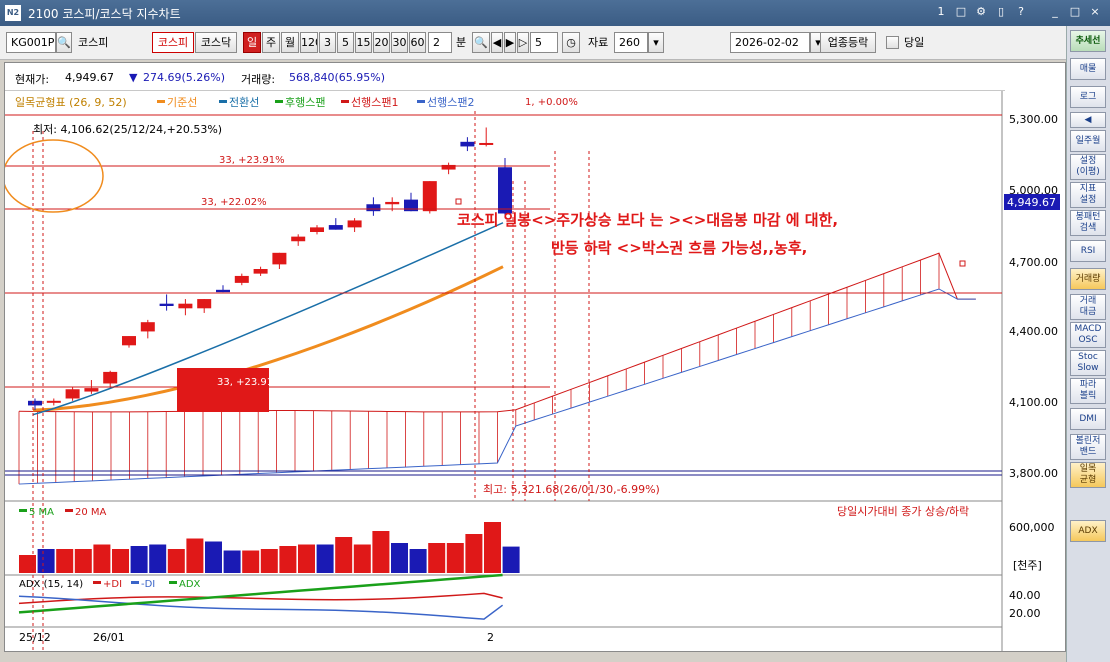 Image resolution: width=1110 pixels, height=662 pixels. What do you see at coordinates (290, 42) in the screenshot?
I see `period-month-button: 월` at bounding box center [290, 42].